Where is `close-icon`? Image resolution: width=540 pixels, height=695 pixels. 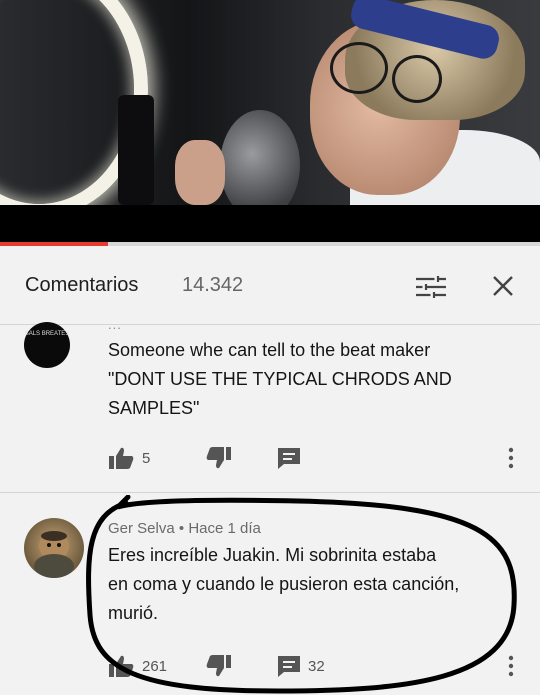 close-icon is located at coordinates (503, 286).